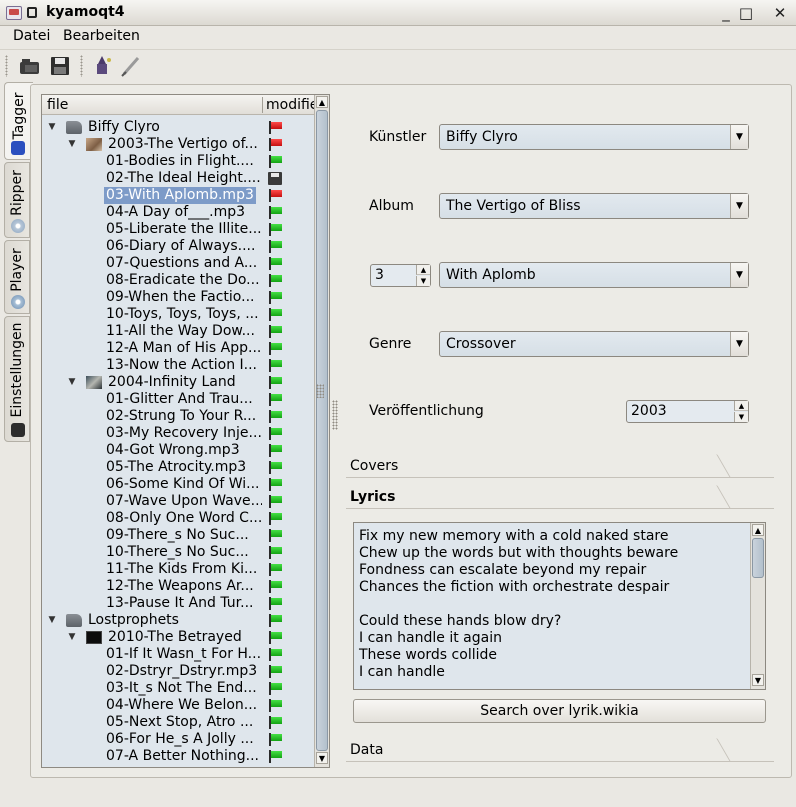  Describe the element at coordinates (178, 620) in the screenshot. I see `tree-artist-row: ▼ Lostprophets` at that location.